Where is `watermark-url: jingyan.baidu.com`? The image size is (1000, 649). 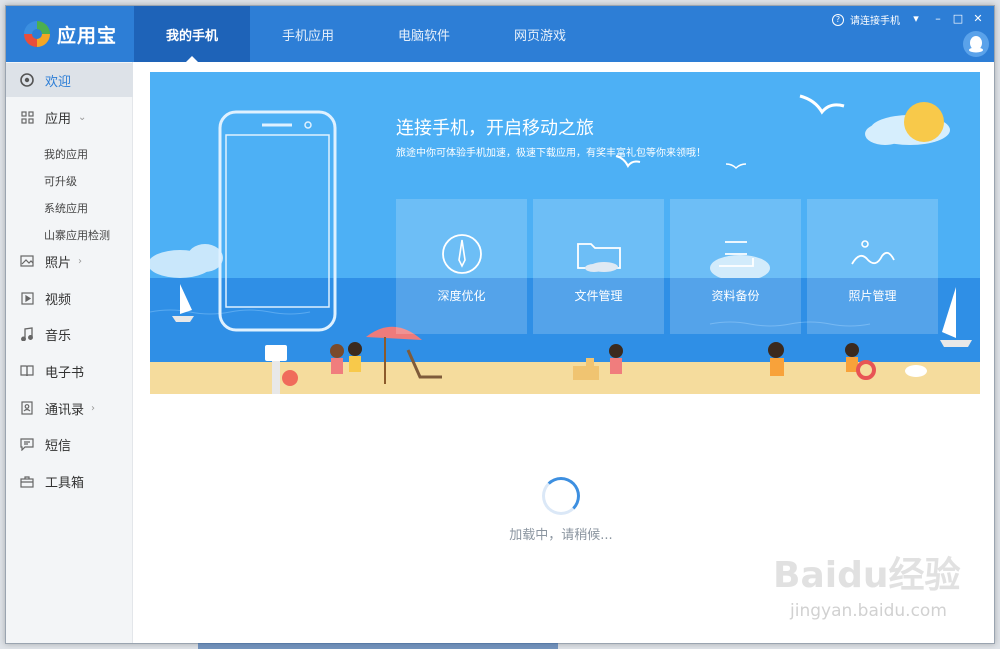
watermark-url: jingyan.baidu.com is located at coordinates (868, 611).